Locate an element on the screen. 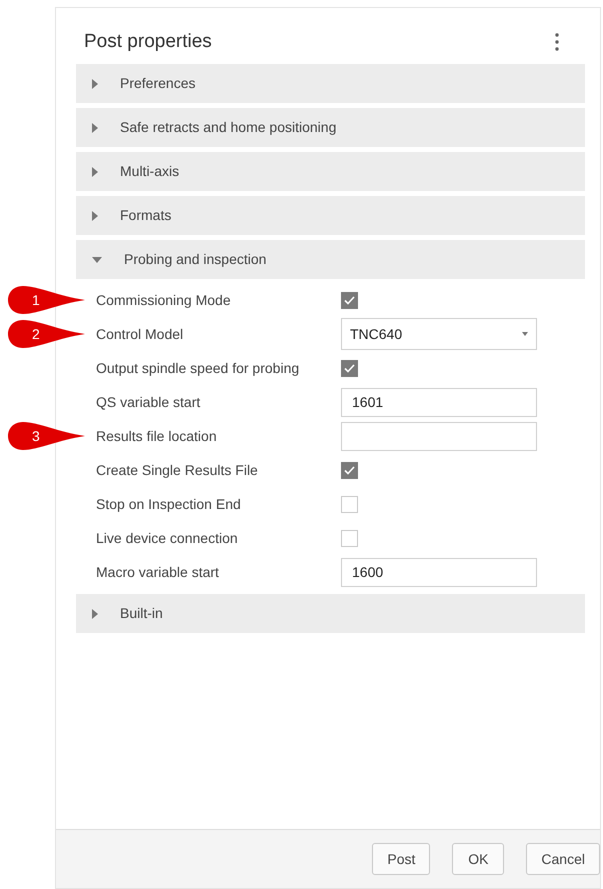 The height and width of the screenshot is (889, 603). property-label: Results file location is located at coordinates (157, 436).